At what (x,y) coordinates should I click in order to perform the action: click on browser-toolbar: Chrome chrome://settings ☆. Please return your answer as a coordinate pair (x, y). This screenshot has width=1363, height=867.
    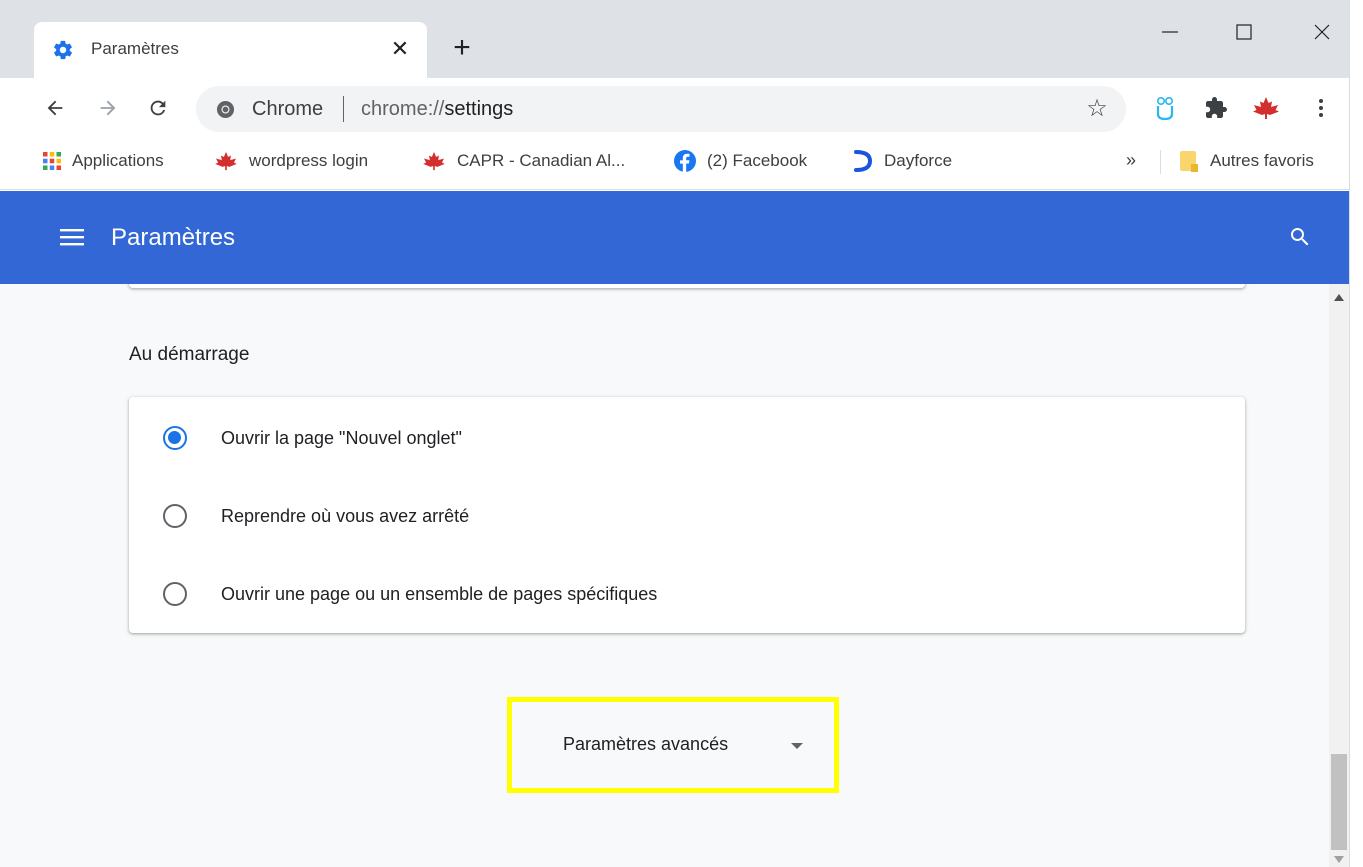
    Looking at the image, I should click on (681, 108).